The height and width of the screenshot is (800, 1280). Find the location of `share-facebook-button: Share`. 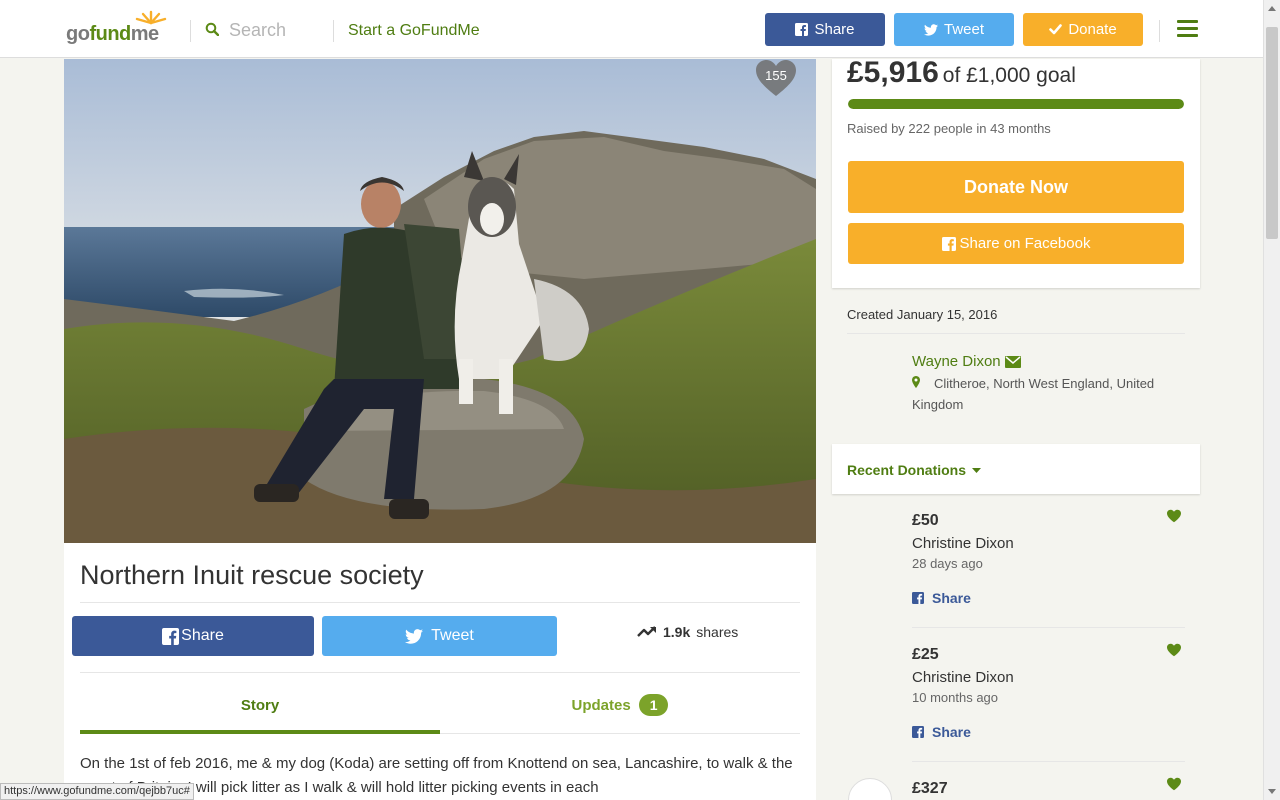

share-facebook-button: Share is located at coordinates (193, 636).